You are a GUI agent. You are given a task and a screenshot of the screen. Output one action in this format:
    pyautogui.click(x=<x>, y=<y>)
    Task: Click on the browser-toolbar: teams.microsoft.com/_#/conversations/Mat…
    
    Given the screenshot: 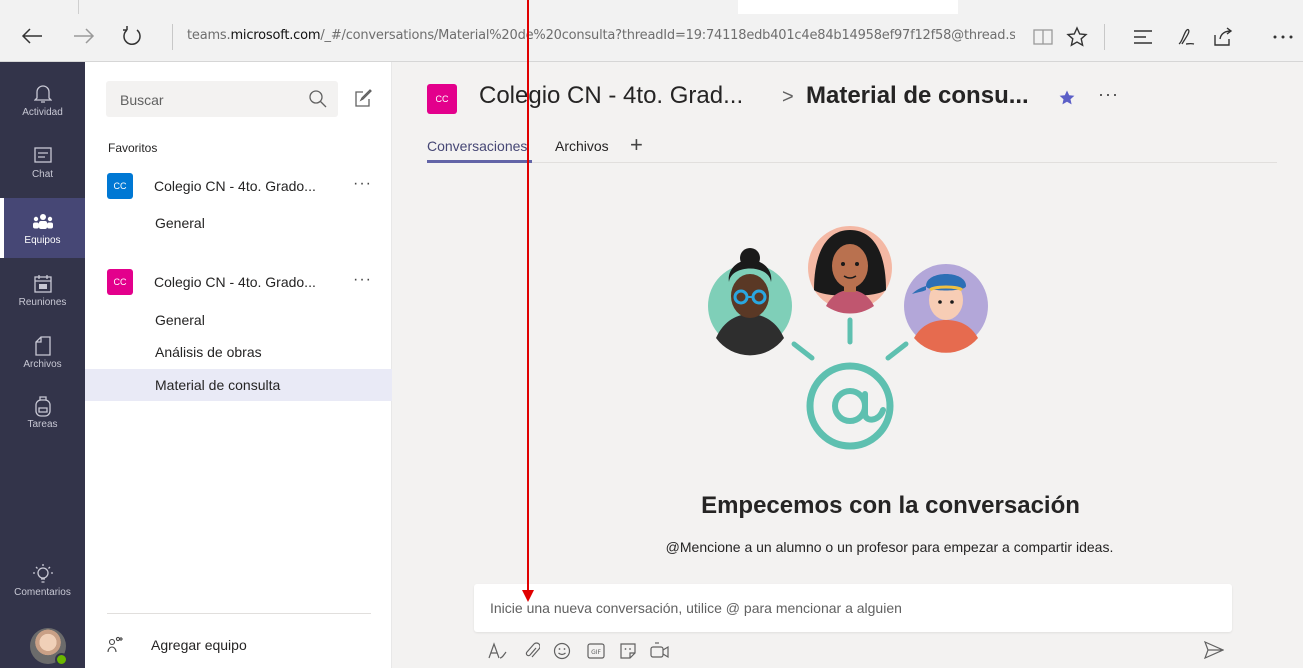 What is the action you would take?
    pyautogui.click(x=651, y=31)
    